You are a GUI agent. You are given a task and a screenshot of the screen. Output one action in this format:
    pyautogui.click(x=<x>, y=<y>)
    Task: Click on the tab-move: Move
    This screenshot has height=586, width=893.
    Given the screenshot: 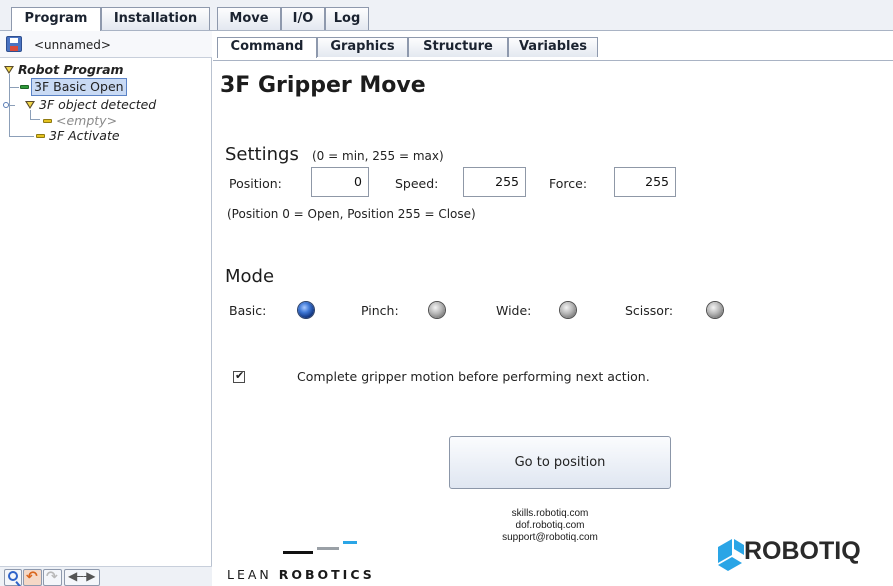 What is the action you would take?
    pyautogui.click(x=249, y=18)
    